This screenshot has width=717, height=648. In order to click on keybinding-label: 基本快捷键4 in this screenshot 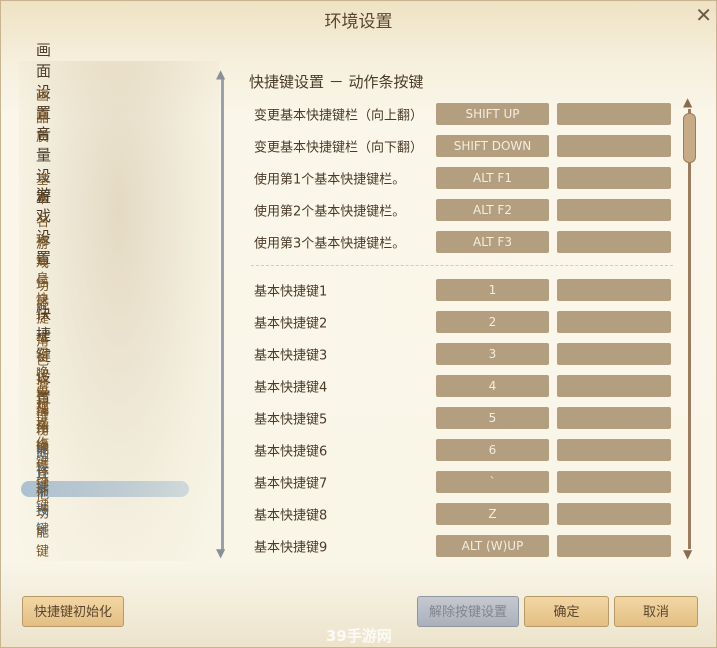, I will do `click(291, 388)`.